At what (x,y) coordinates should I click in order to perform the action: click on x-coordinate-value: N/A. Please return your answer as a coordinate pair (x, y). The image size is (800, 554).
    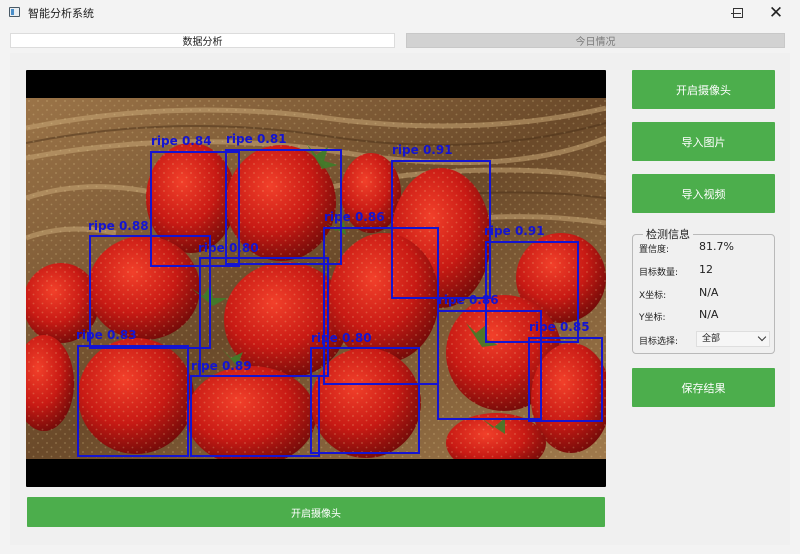
    Looking at the image, I should click on (709, 292).